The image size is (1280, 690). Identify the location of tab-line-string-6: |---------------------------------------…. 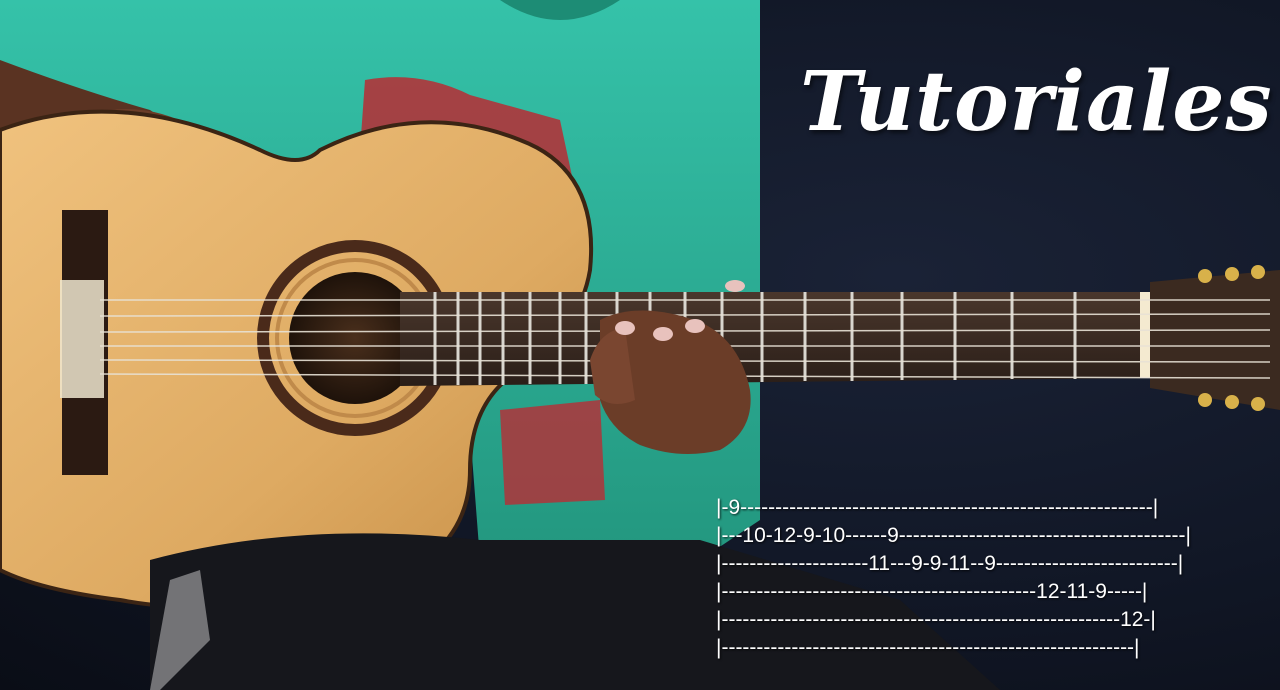
(928, 647).